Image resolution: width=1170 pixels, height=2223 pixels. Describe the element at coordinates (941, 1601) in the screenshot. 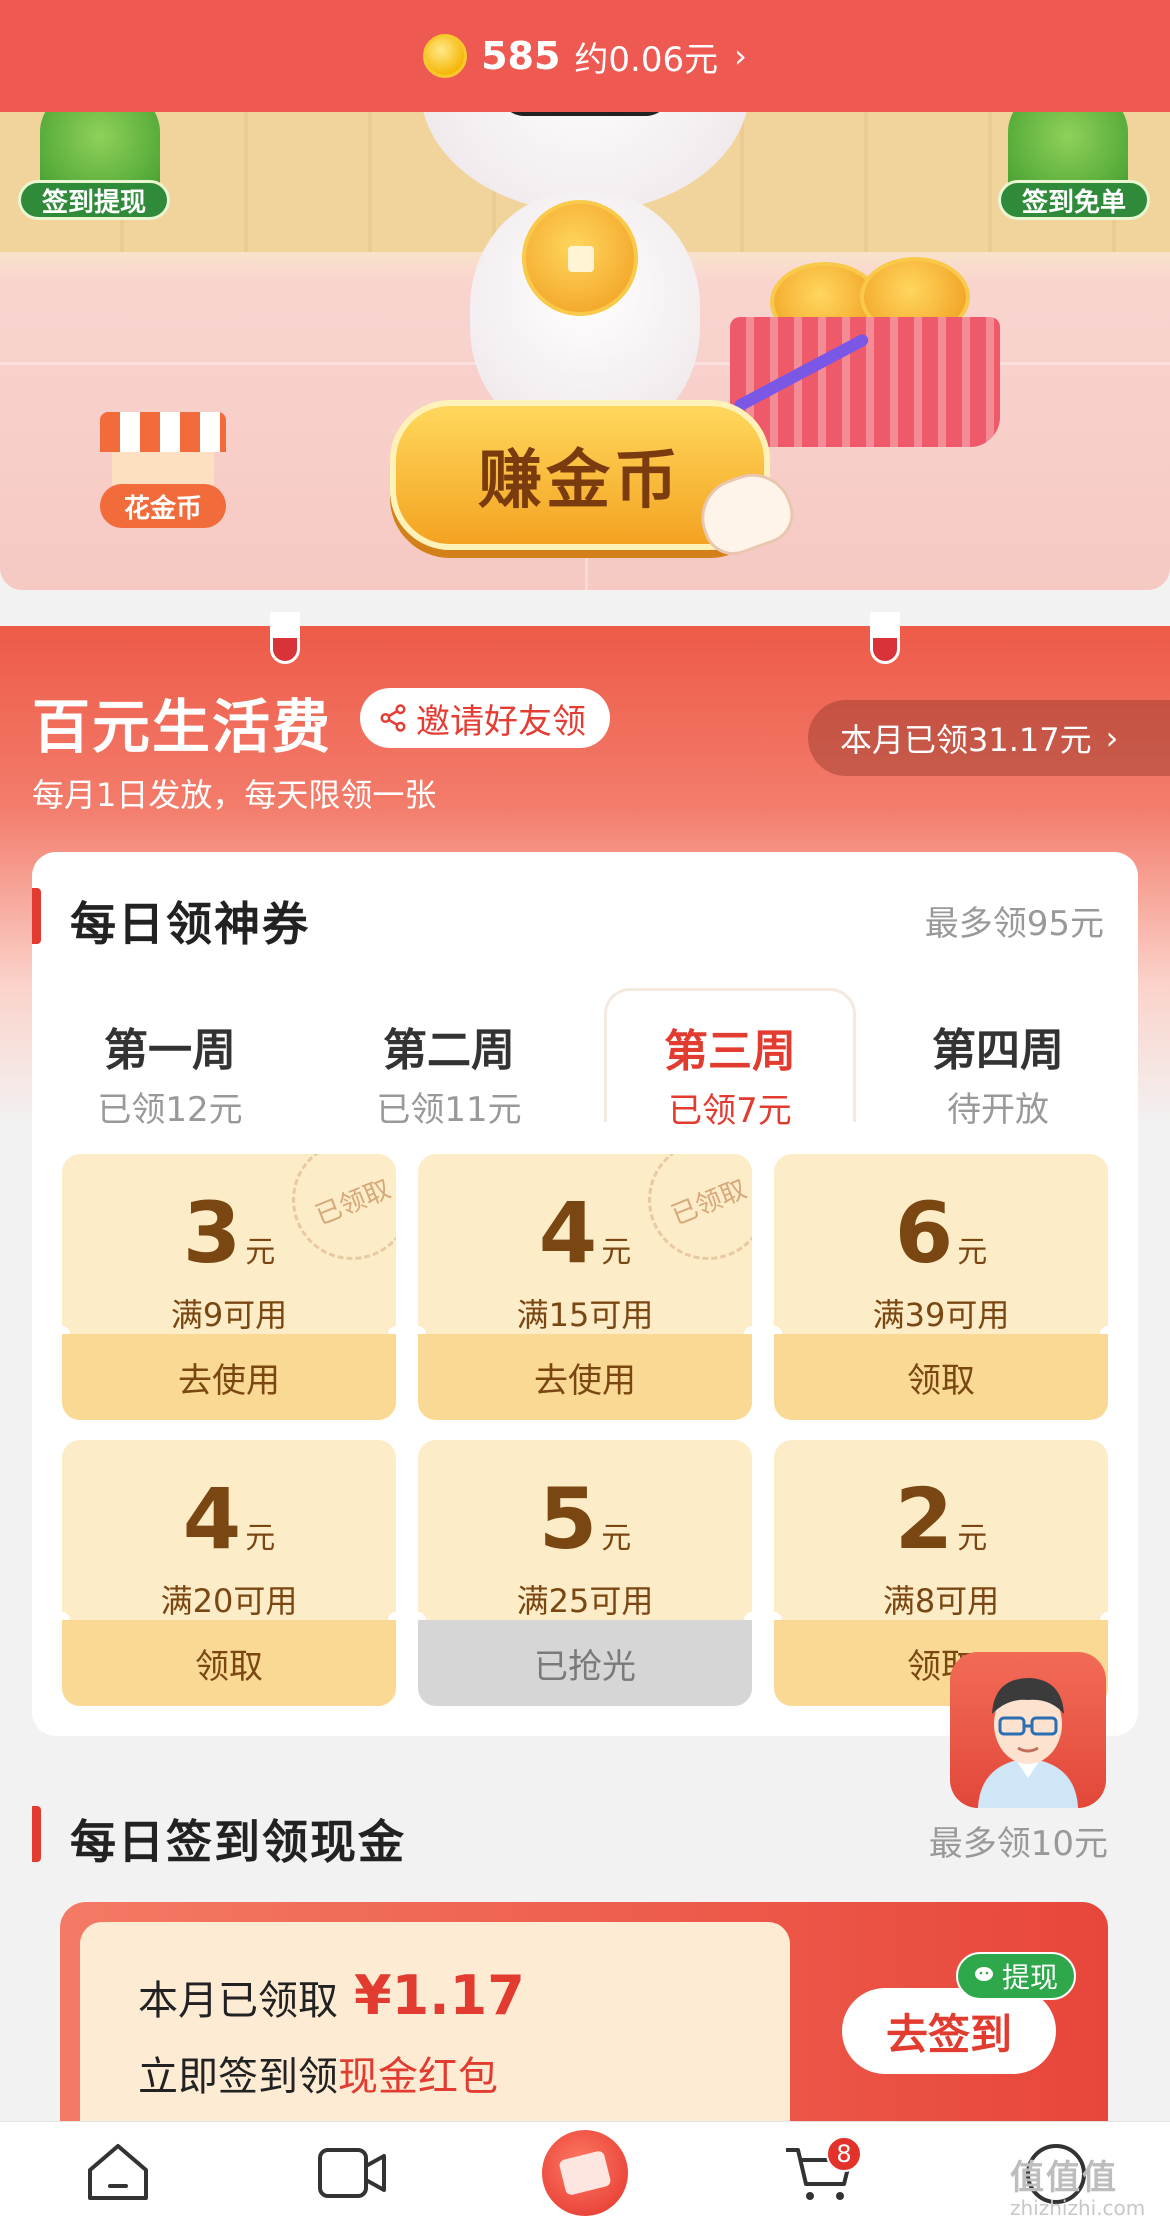

I see `coupon-condition: 满8可用` at that location.